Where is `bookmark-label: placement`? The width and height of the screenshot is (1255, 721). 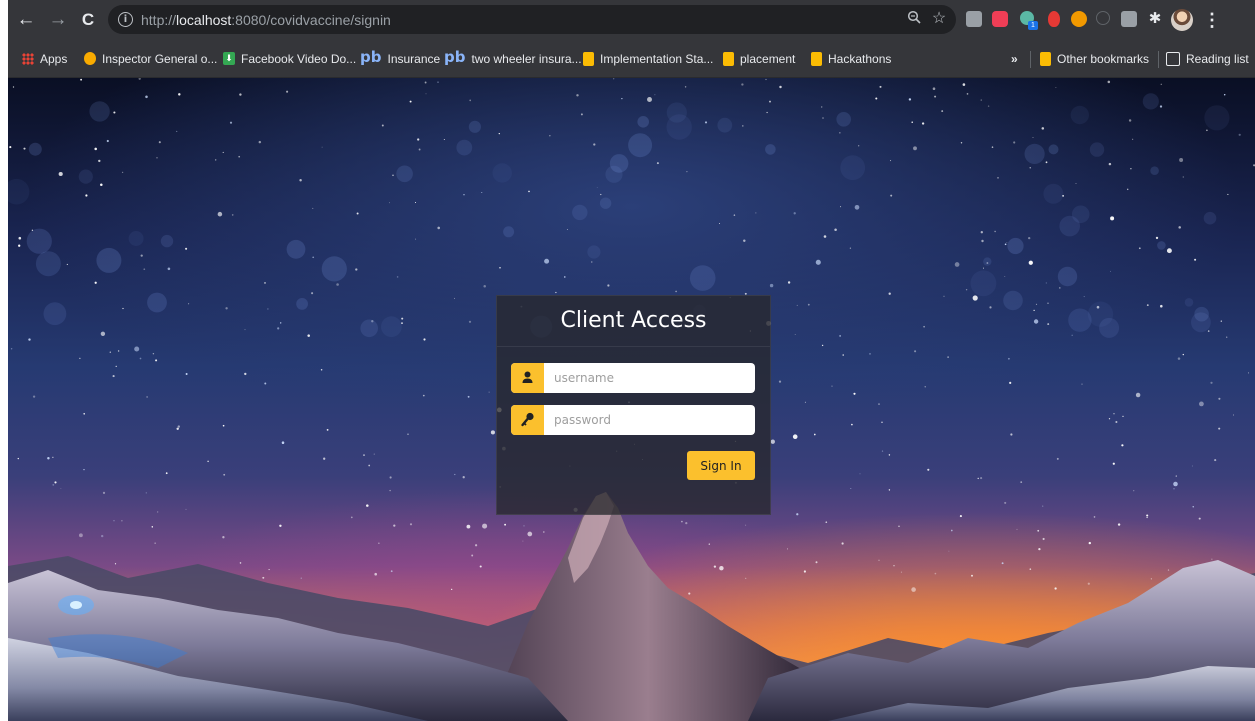
bookmark-label: placement is located at coordinates (768, 59).